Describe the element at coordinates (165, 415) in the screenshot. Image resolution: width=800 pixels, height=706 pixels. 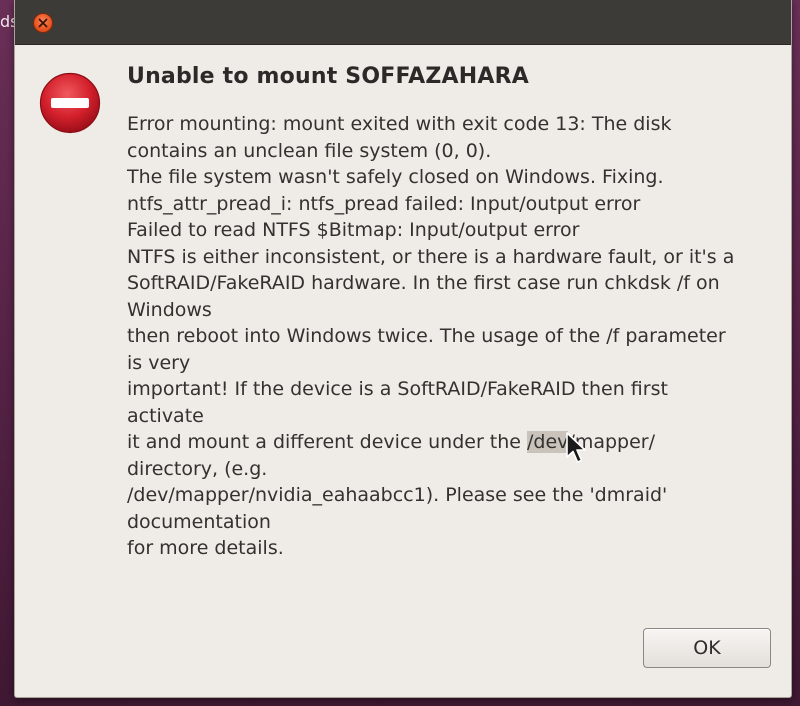
I see `message-line: activate` at that location.